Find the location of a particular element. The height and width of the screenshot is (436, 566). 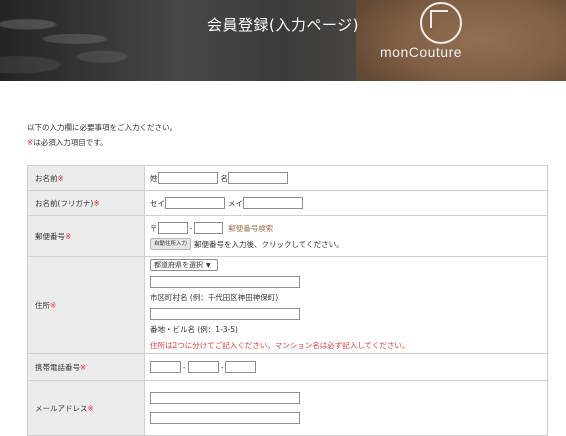

brand-logo-mark is located at coordinates (441, 23).